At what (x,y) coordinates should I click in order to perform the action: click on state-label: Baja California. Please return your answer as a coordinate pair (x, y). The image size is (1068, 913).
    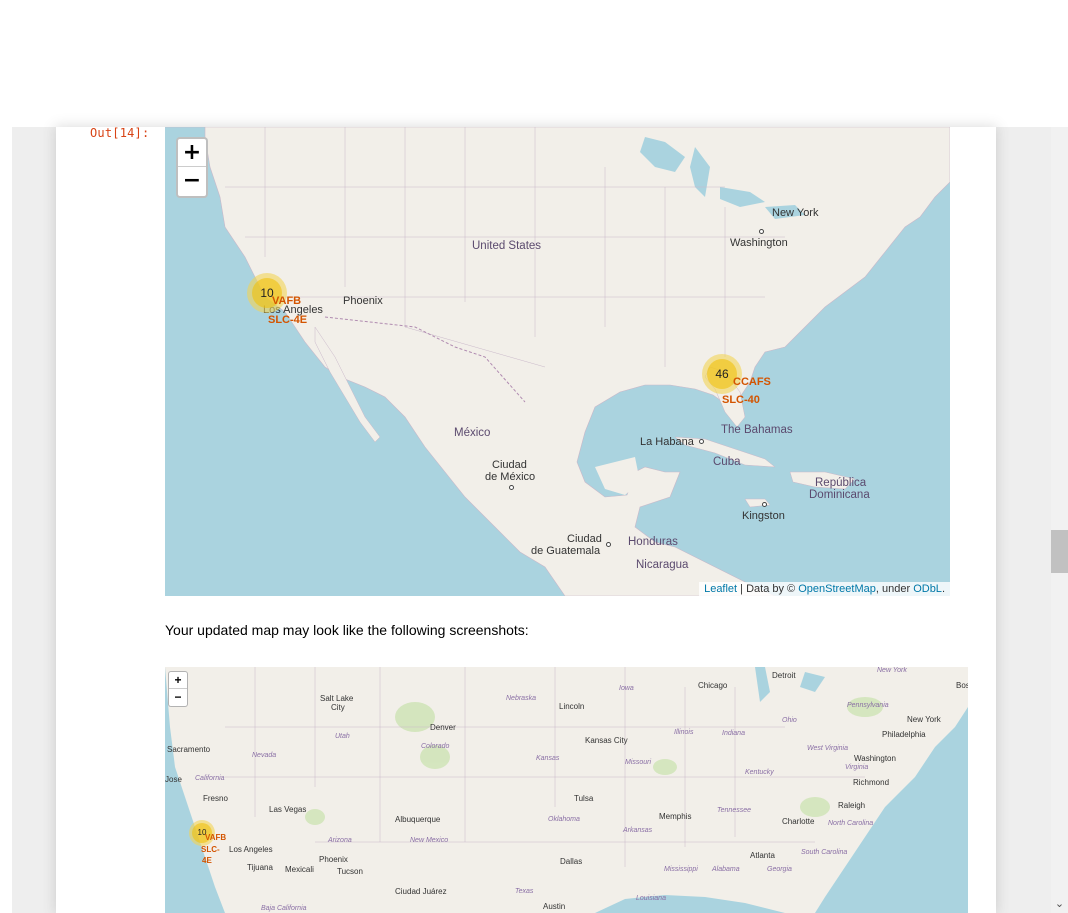
    Looking at the image, I should click on (284, 908).